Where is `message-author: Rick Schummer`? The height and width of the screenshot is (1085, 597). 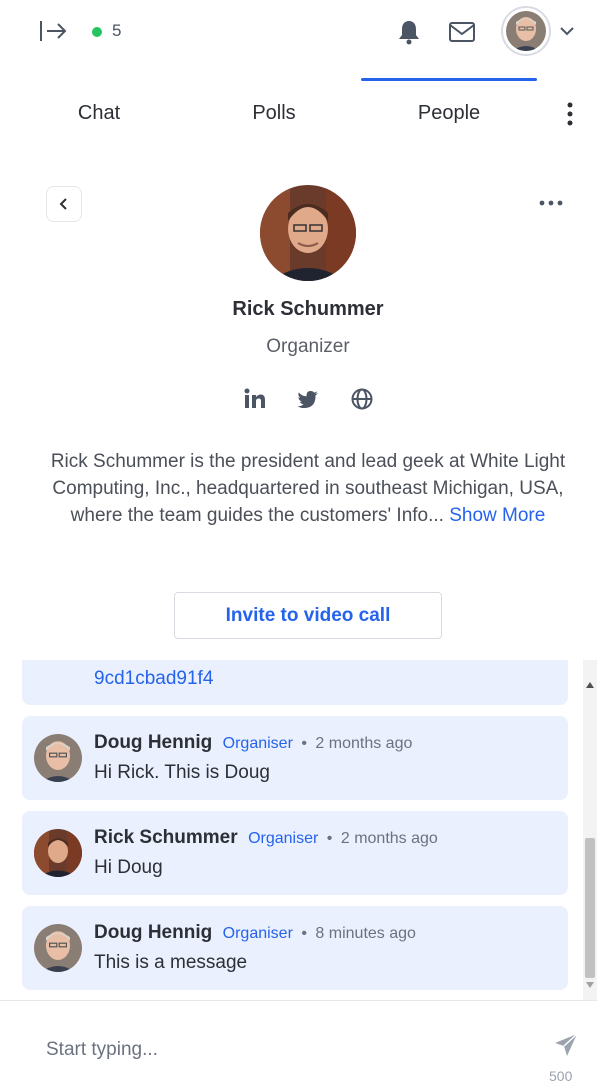 message-author: Rick Schummer is located at coordinates (166, 837).